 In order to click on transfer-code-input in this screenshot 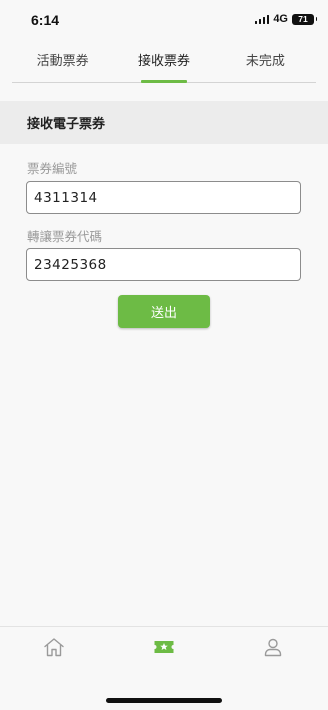, I will do `click(163, 264)`.